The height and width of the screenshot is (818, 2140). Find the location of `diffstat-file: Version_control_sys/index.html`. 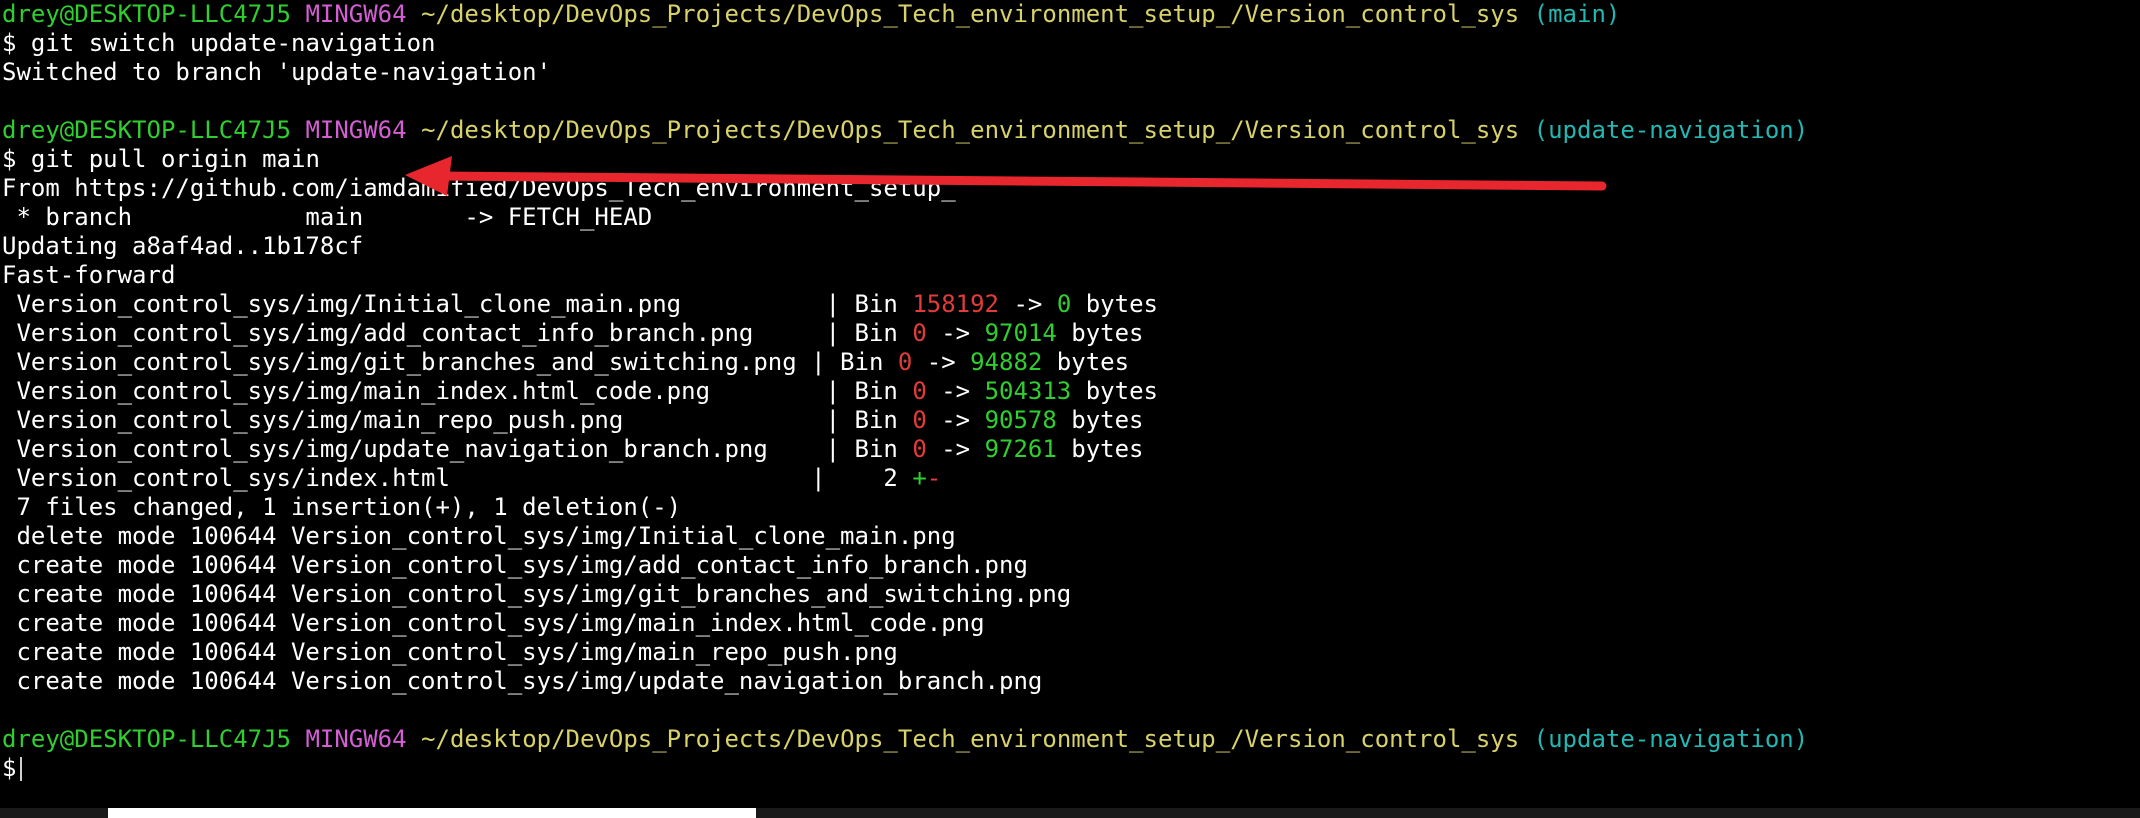

diffstat-file: Version_control_sys/index.html is located at coordinates (407, 478).